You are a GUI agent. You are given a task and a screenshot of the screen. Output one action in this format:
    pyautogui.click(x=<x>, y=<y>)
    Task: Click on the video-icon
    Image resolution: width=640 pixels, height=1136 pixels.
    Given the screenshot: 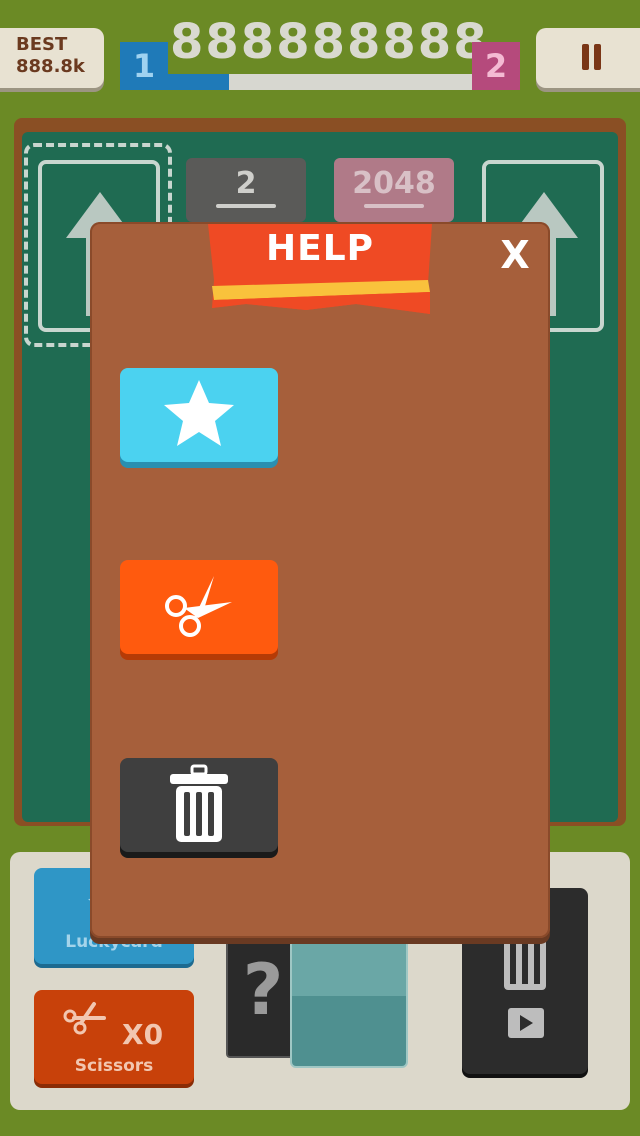 What is the action you would take?
    pyautogui.click(x=526, y=1023)
    